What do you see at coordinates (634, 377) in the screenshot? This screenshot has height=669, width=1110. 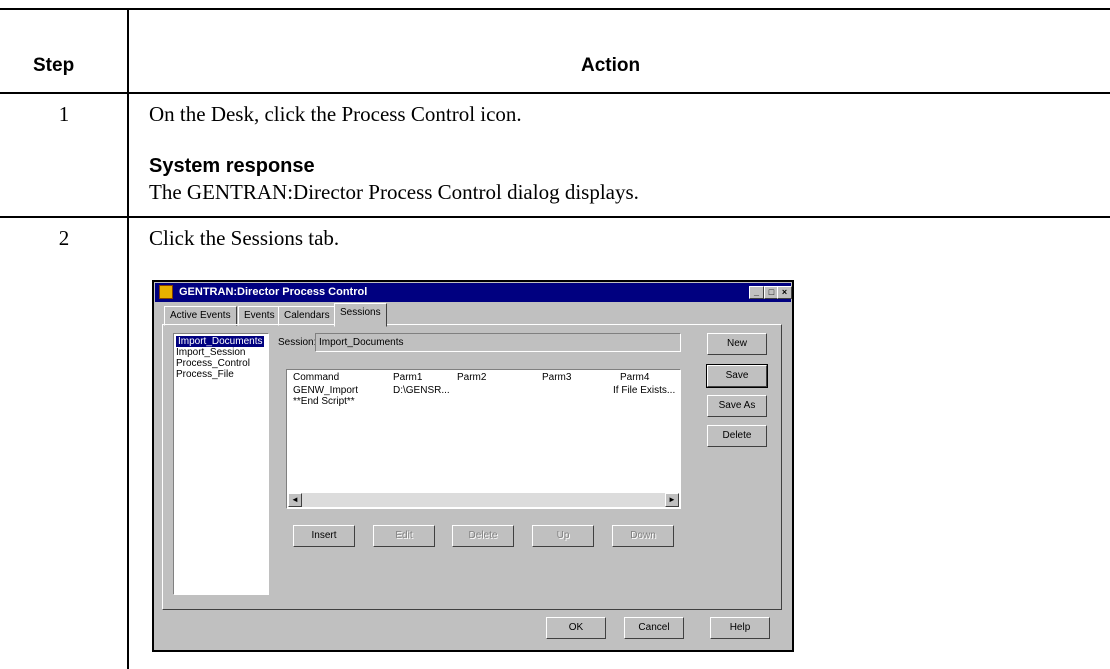 I see `column-header: Parm4` at bounding box center [634, 377].